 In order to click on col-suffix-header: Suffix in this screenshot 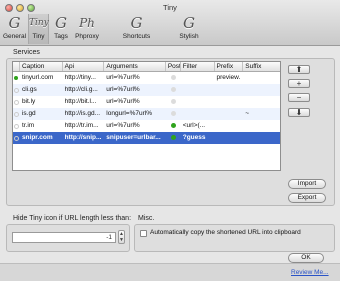, I will do `click(261, 66)`.